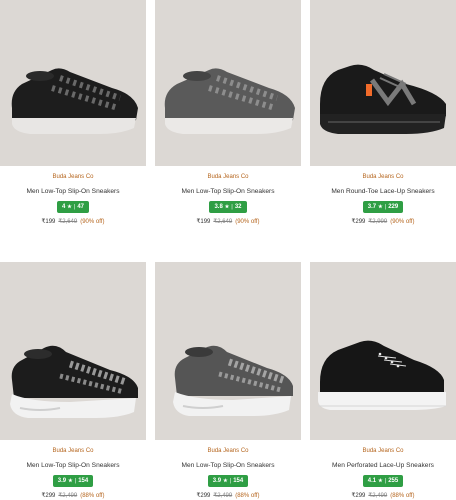 The image size is (456, 500). I want to click on rating-value: 4.1, so click(372, 481).